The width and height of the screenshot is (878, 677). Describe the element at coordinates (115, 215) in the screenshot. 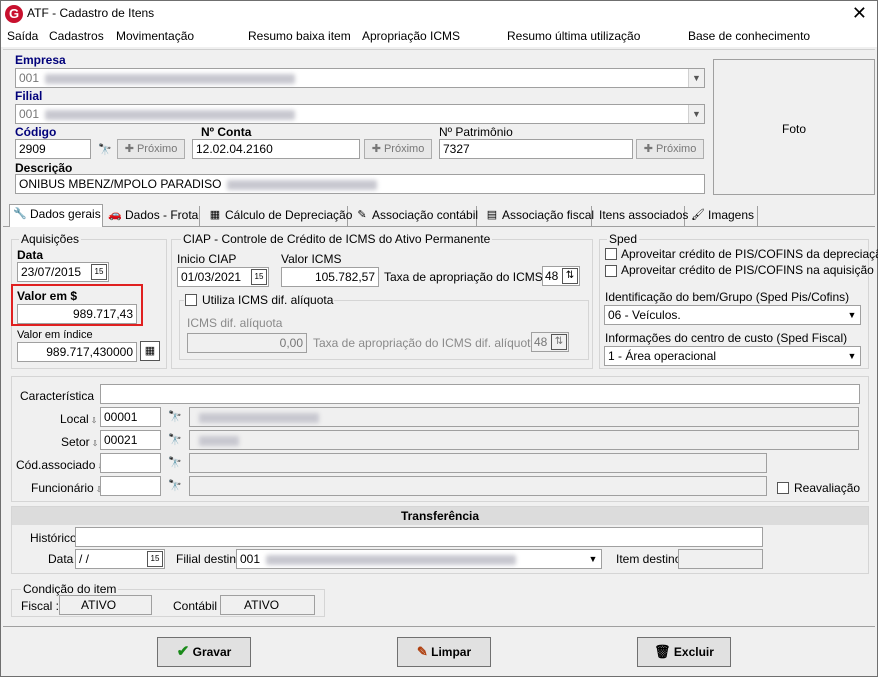

I see `car-icon: 🚗` at that location.